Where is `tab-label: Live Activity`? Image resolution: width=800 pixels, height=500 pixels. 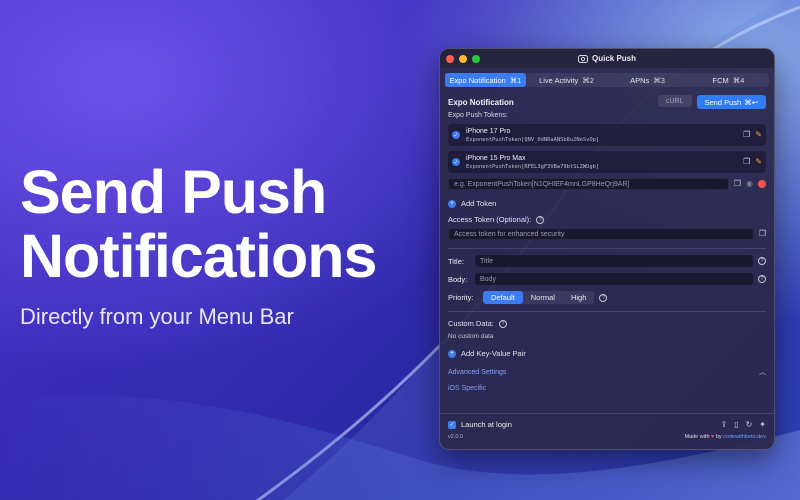 tab-label: Live Activity is located at coordinates (559, 80).